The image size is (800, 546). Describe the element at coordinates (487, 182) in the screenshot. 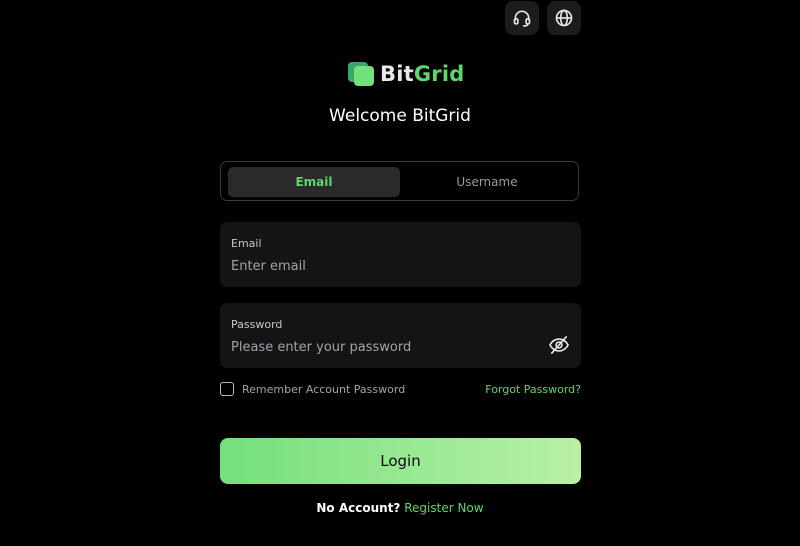

I see `tab-username: Username` at that location.